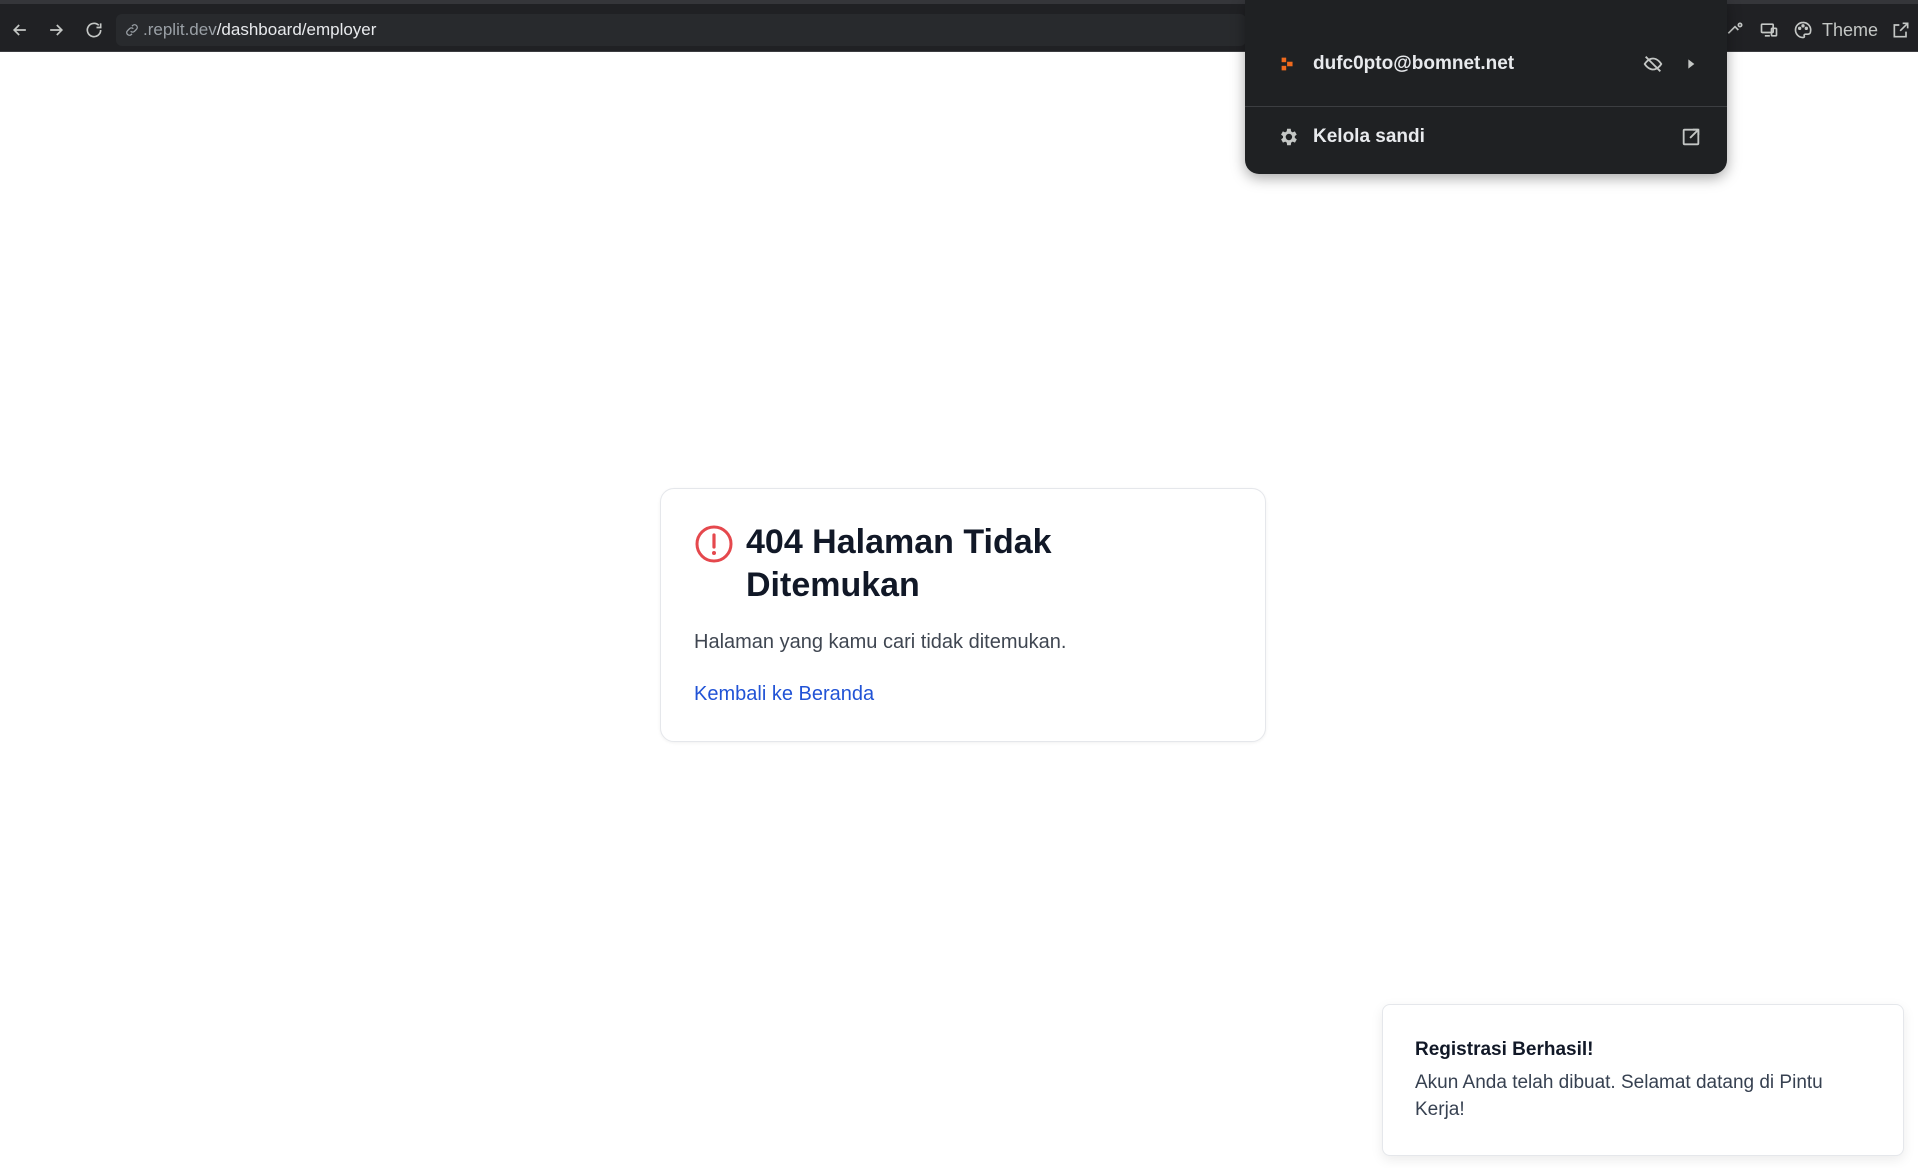 The image size is (1918, 1168). I want to click on hidden-visibility-icon, so click(1653, 64).